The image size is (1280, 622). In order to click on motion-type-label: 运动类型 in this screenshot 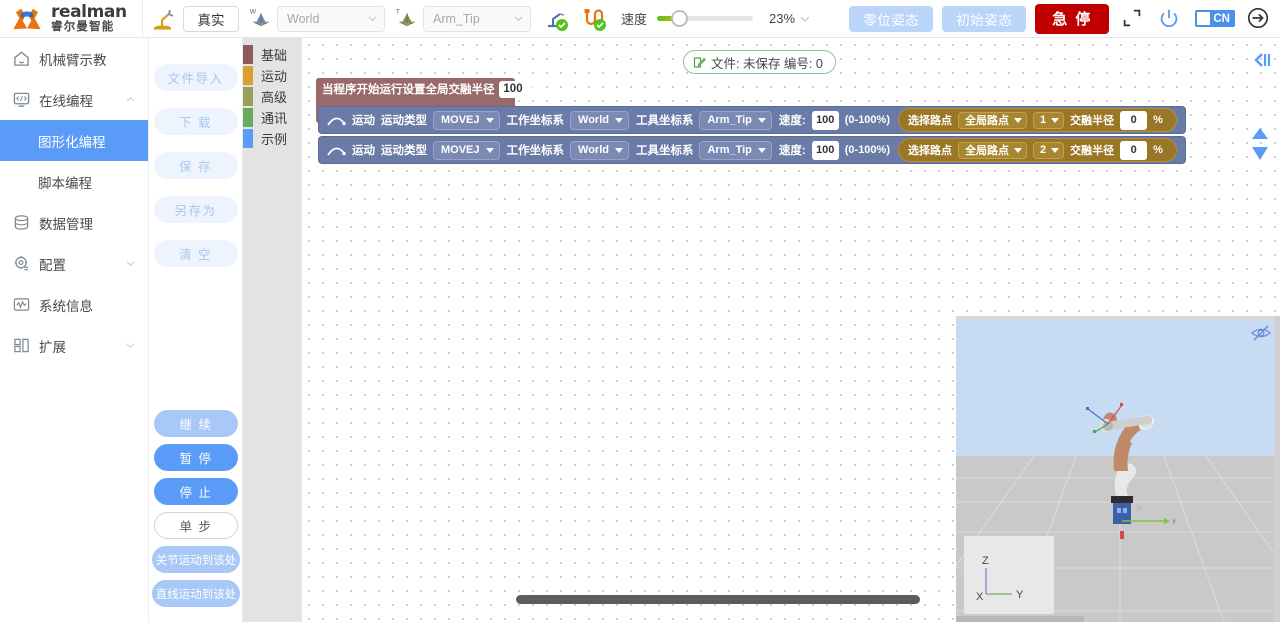, I will do `click(404, 121)`.